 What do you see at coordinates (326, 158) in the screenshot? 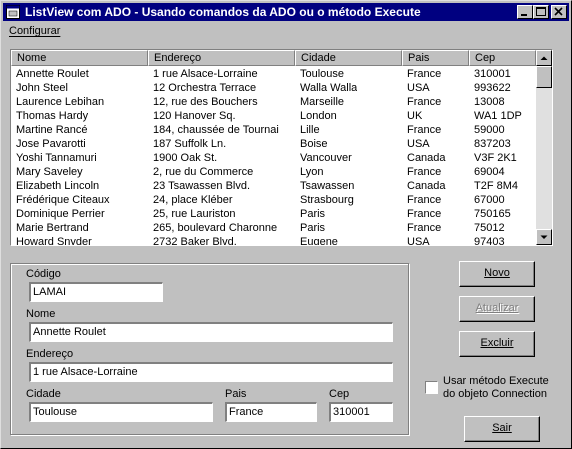
I see `cell-cidade: Vancouver` at bounding box center [326, 158].